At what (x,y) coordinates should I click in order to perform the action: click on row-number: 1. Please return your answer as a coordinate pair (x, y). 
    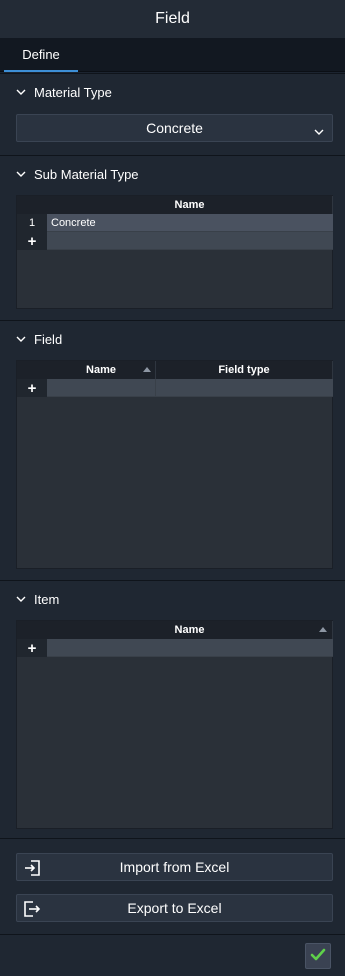
    Looking at the image, I should click on (32, 223).